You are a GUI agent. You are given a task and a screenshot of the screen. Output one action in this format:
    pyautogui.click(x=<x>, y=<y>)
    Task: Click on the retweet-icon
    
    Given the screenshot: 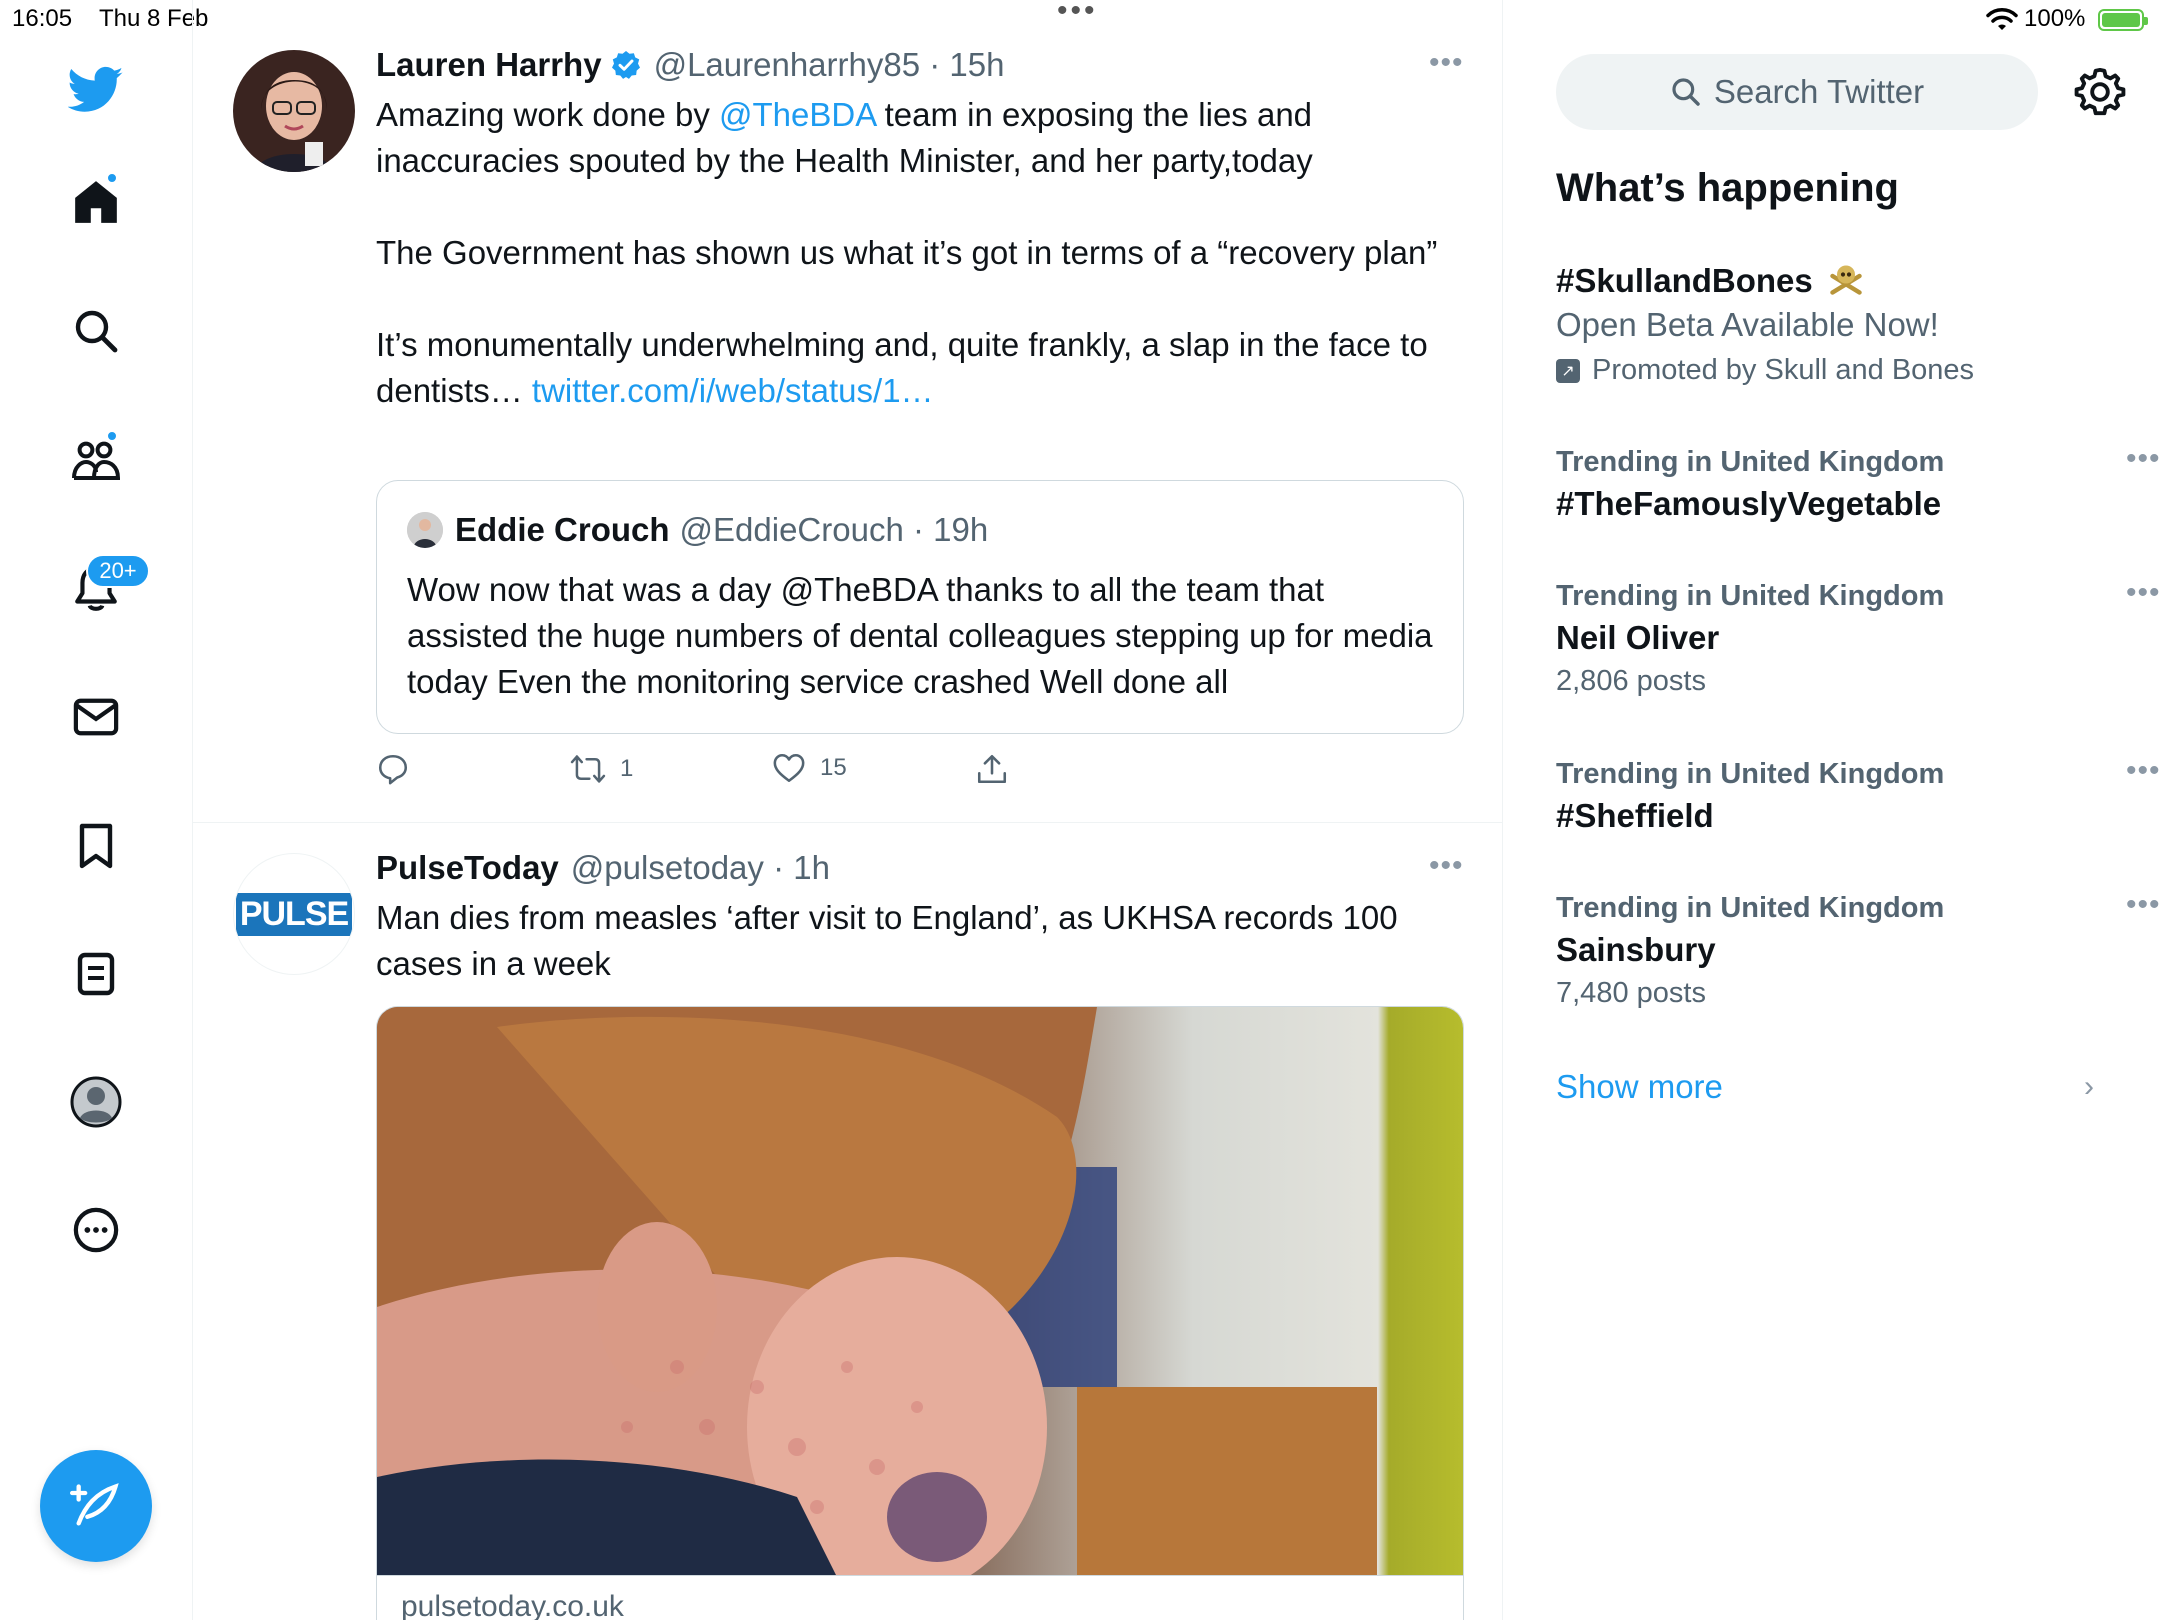 What is the action you would take?
    pyautogui.click(x=588, y=769)
    